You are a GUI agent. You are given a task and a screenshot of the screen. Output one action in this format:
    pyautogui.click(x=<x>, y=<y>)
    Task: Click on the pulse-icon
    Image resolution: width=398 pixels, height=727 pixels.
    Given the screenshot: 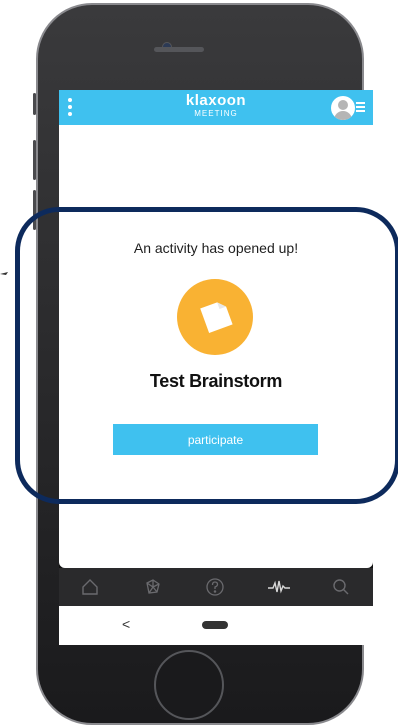 What is the action you would take?
    pyautogui.click(x=278, y=587)
    